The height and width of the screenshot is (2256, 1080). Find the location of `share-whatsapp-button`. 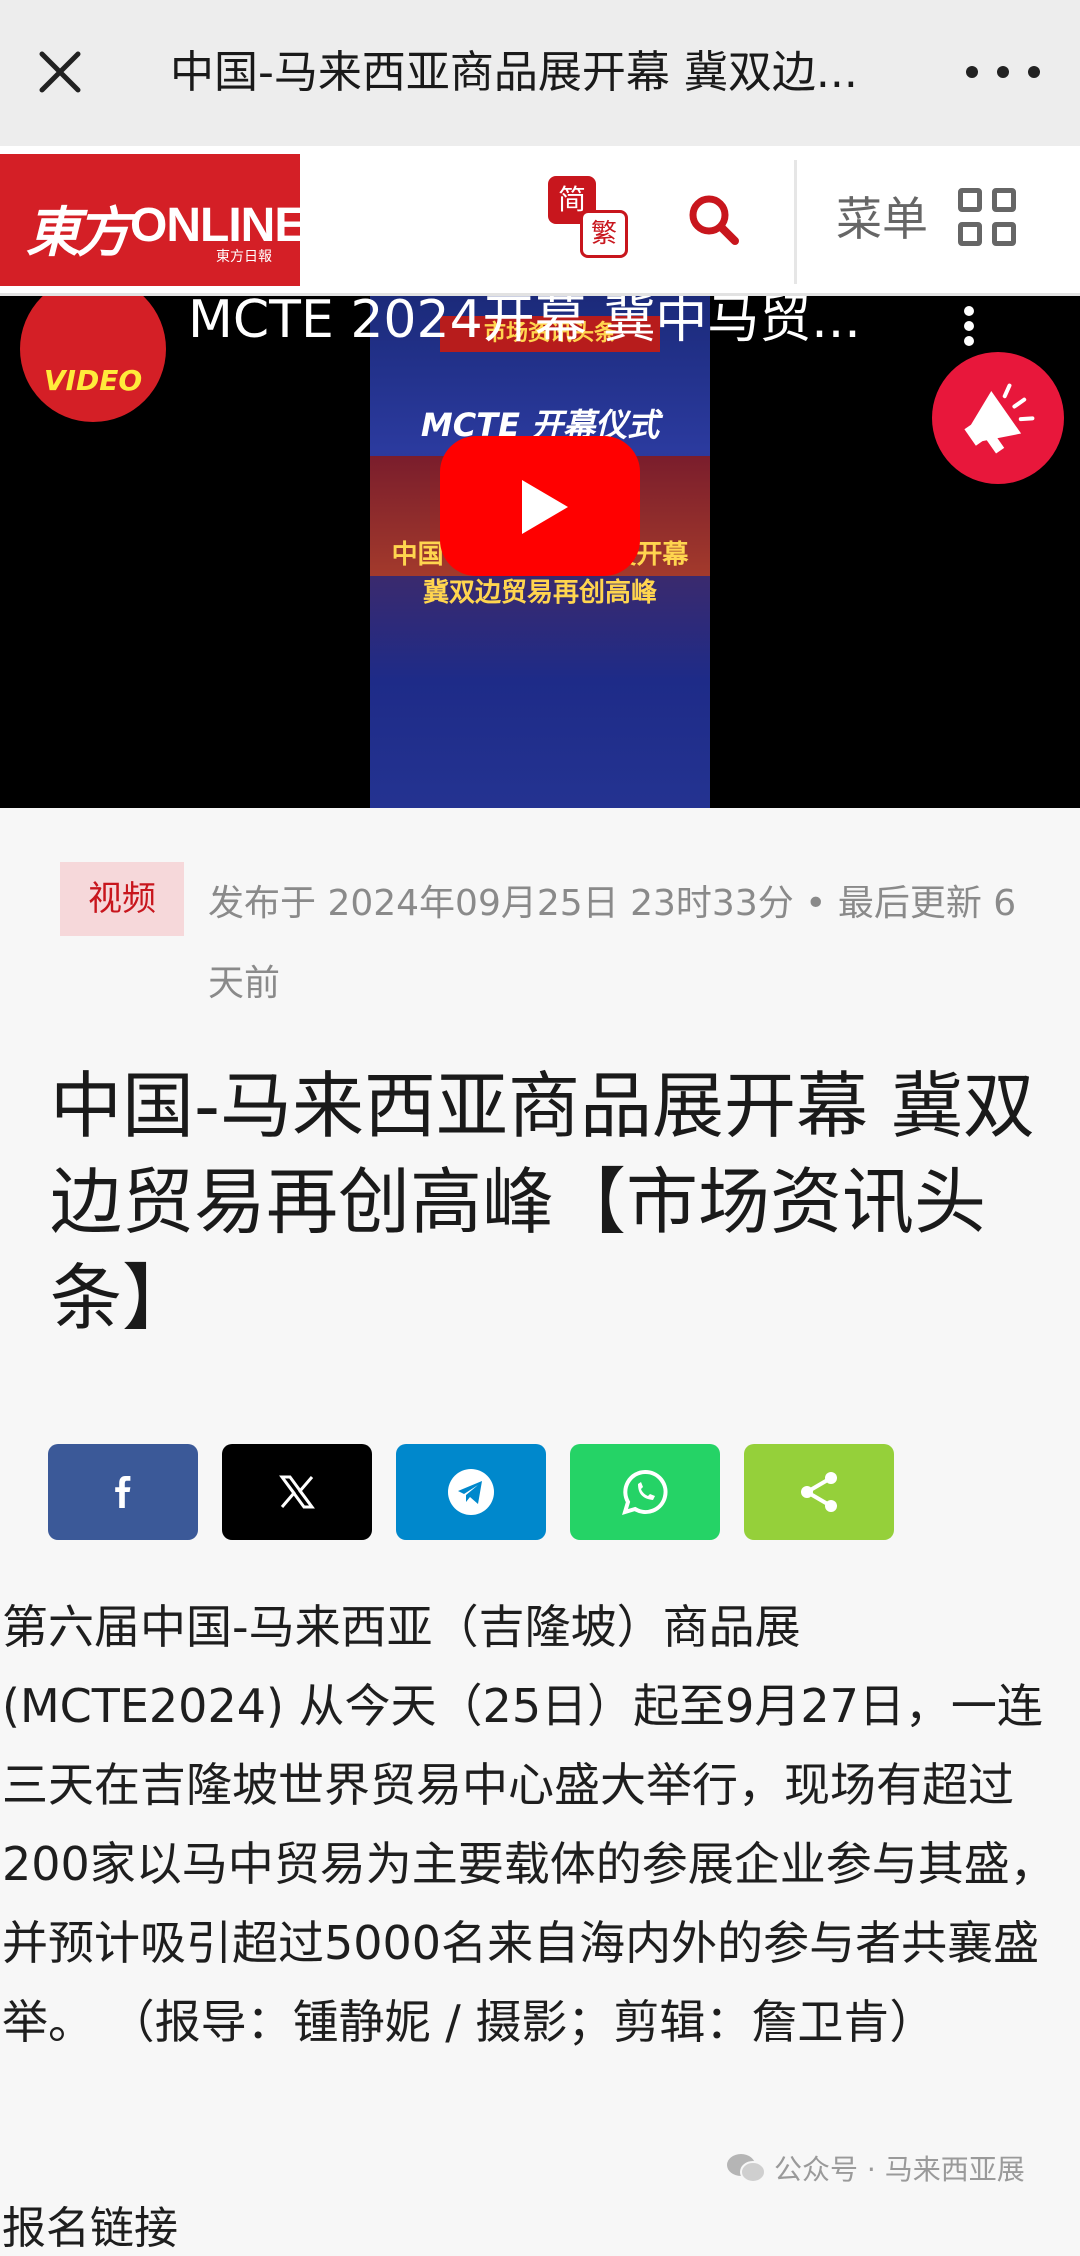

share-whatsapp-button is located at coordinates (645, 1492).